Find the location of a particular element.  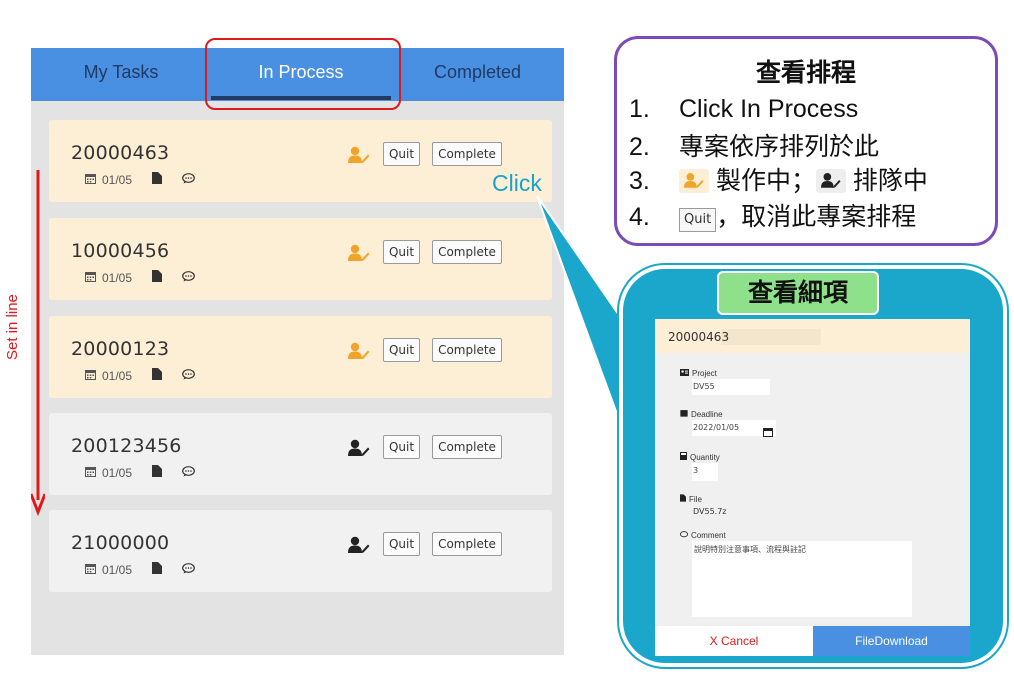

instruction-step-4: 4. Quit ，取消此專案排程 is located at coordinates (772, 215).